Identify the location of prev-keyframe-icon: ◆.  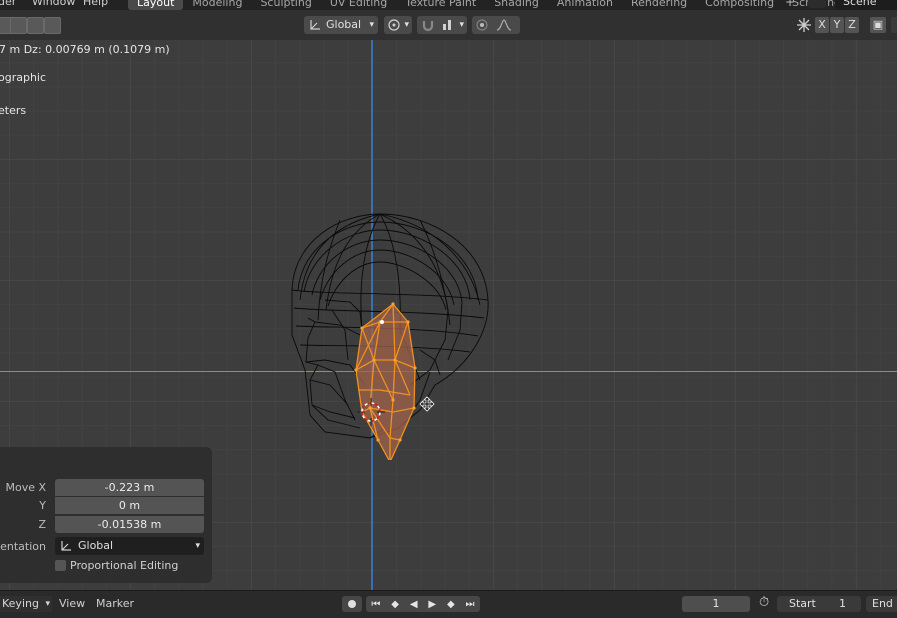
(395, 604).